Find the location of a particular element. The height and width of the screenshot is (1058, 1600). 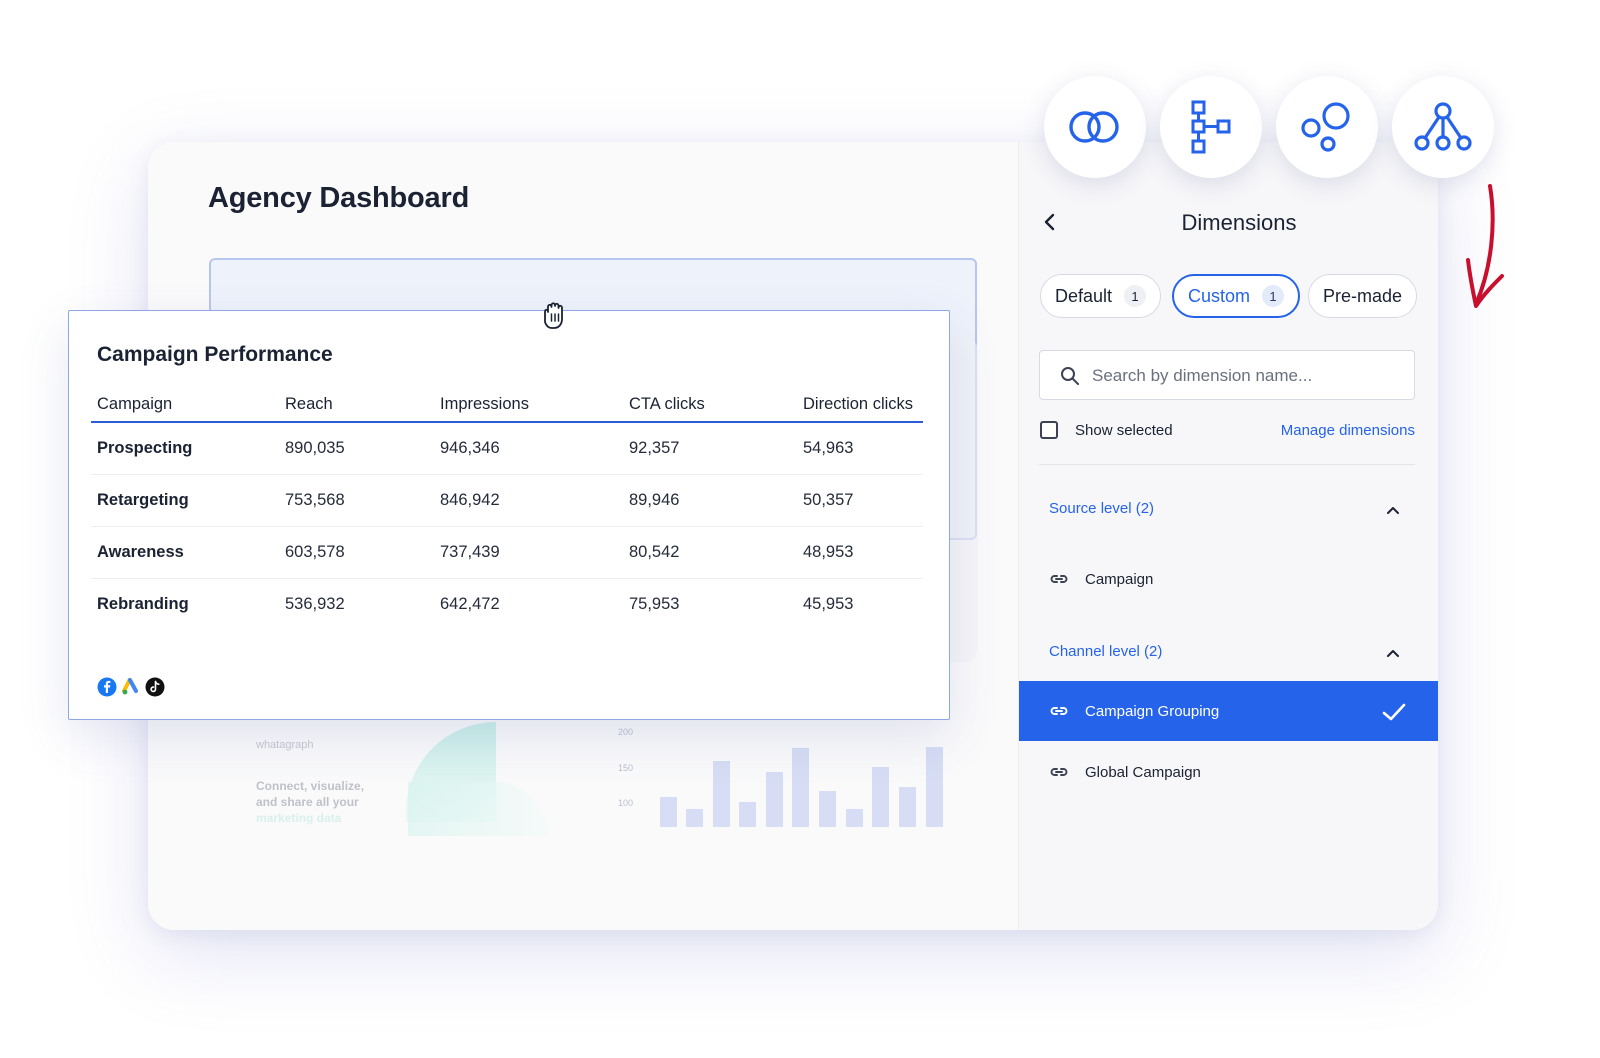

widget-title: Campaign Performance is located at coordinates (215, 354).